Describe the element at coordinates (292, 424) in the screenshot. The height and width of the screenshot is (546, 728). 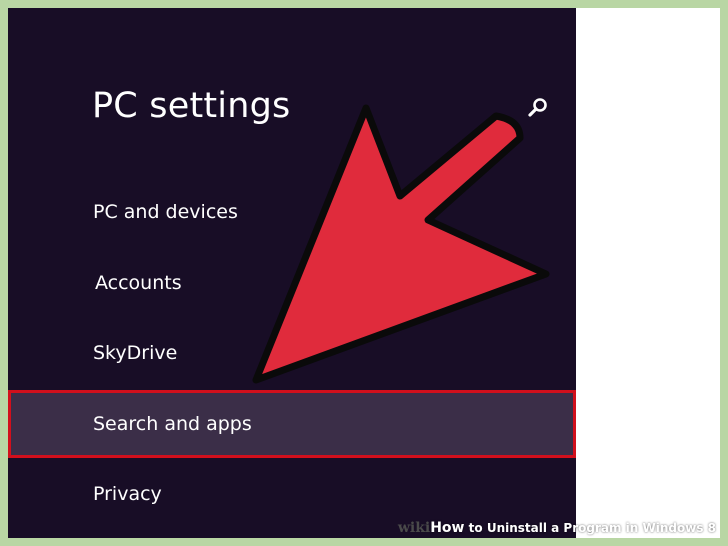
I see `nav-item-search-and-apps: Search and apps` at that location.